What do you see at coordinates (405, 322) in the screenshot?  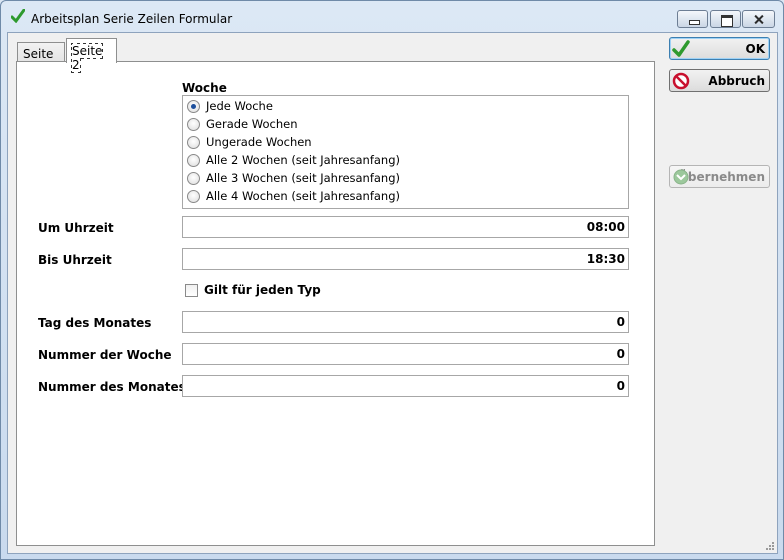 I see `tag-des-monates-input: 0` at bounding box center [405, 322].